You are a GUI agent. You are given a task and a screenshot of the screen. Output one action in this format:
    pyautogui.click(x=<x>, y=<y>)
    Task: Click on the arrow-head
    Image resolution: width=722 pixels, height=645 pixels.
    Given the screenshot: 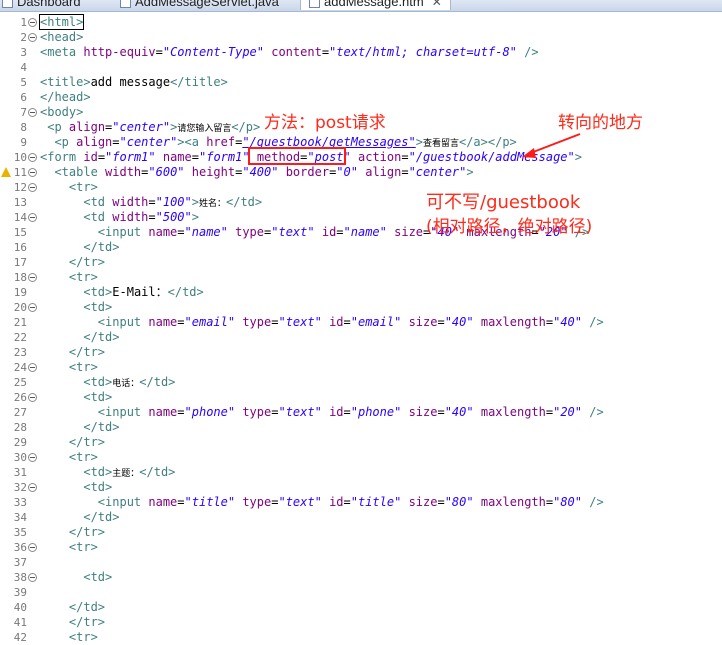 What is the action you would take?
    pyautogui.click(x=529, y=153)
    